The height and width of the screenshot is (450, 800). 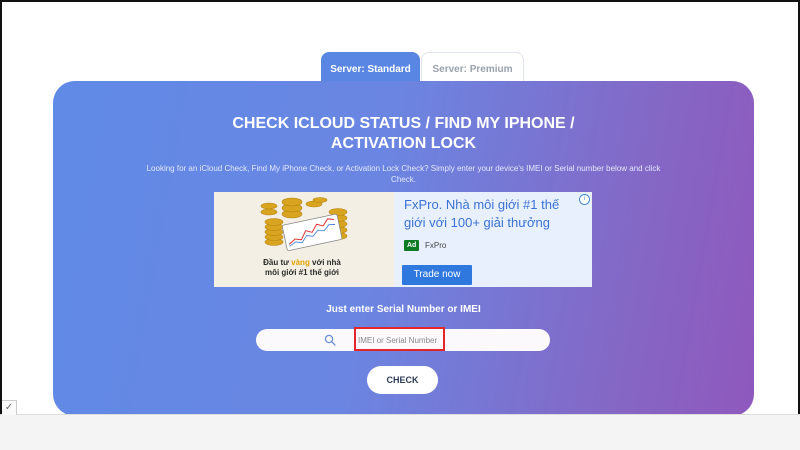 What do you see at coordinates (304, 239) in the screenshot?
I see `ad-image-gold-coins: Đầu tư vàng với nhà môi giới #1 thế giới` at bounding box center [304, 239].